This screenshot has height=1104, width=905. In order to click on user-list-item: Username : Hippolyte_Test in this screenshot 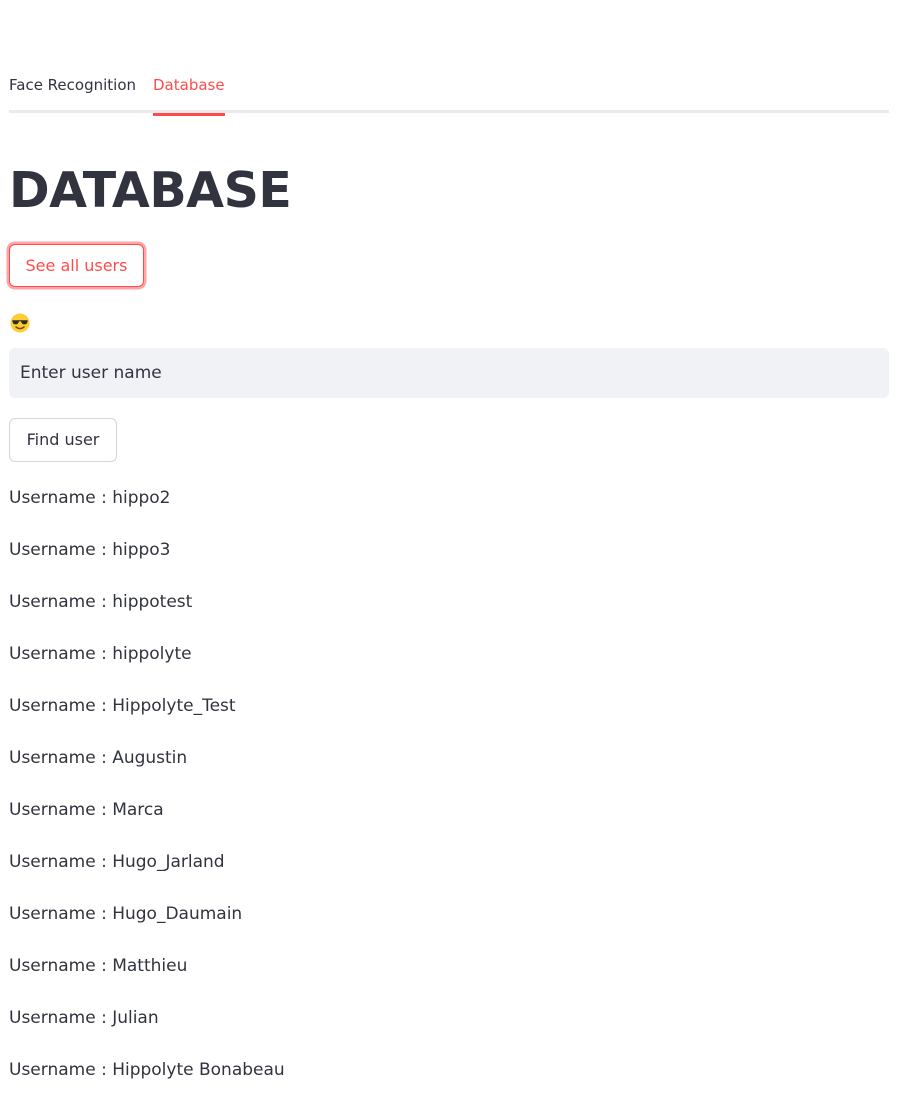, I will do `click(122, 706)`.